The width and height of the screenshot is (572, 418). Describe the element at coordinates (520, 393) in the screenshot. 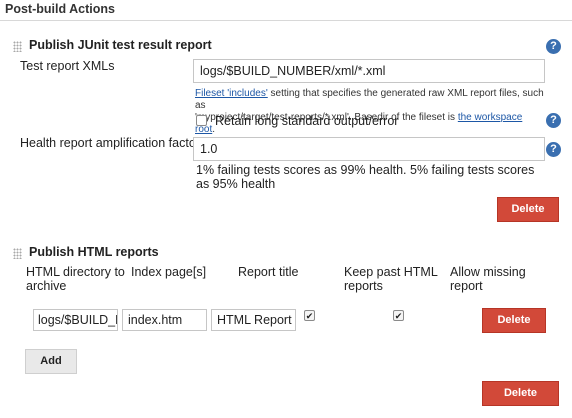

I see `delete-html-reports-button: Delete` at that location.